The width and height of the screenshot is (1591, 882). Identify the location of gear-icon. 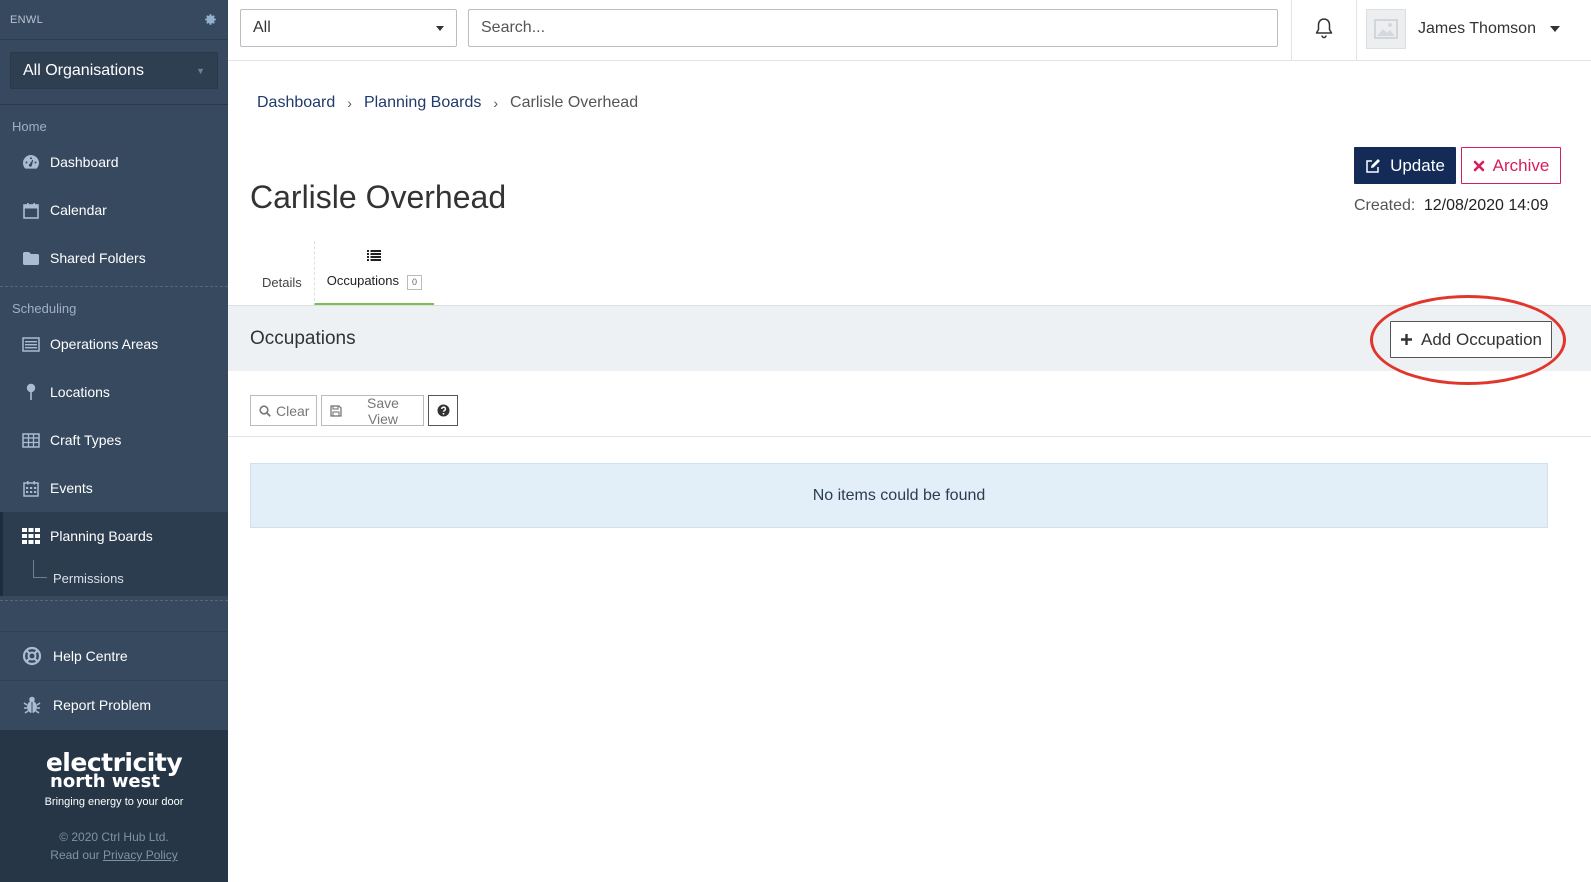
(211, 20).